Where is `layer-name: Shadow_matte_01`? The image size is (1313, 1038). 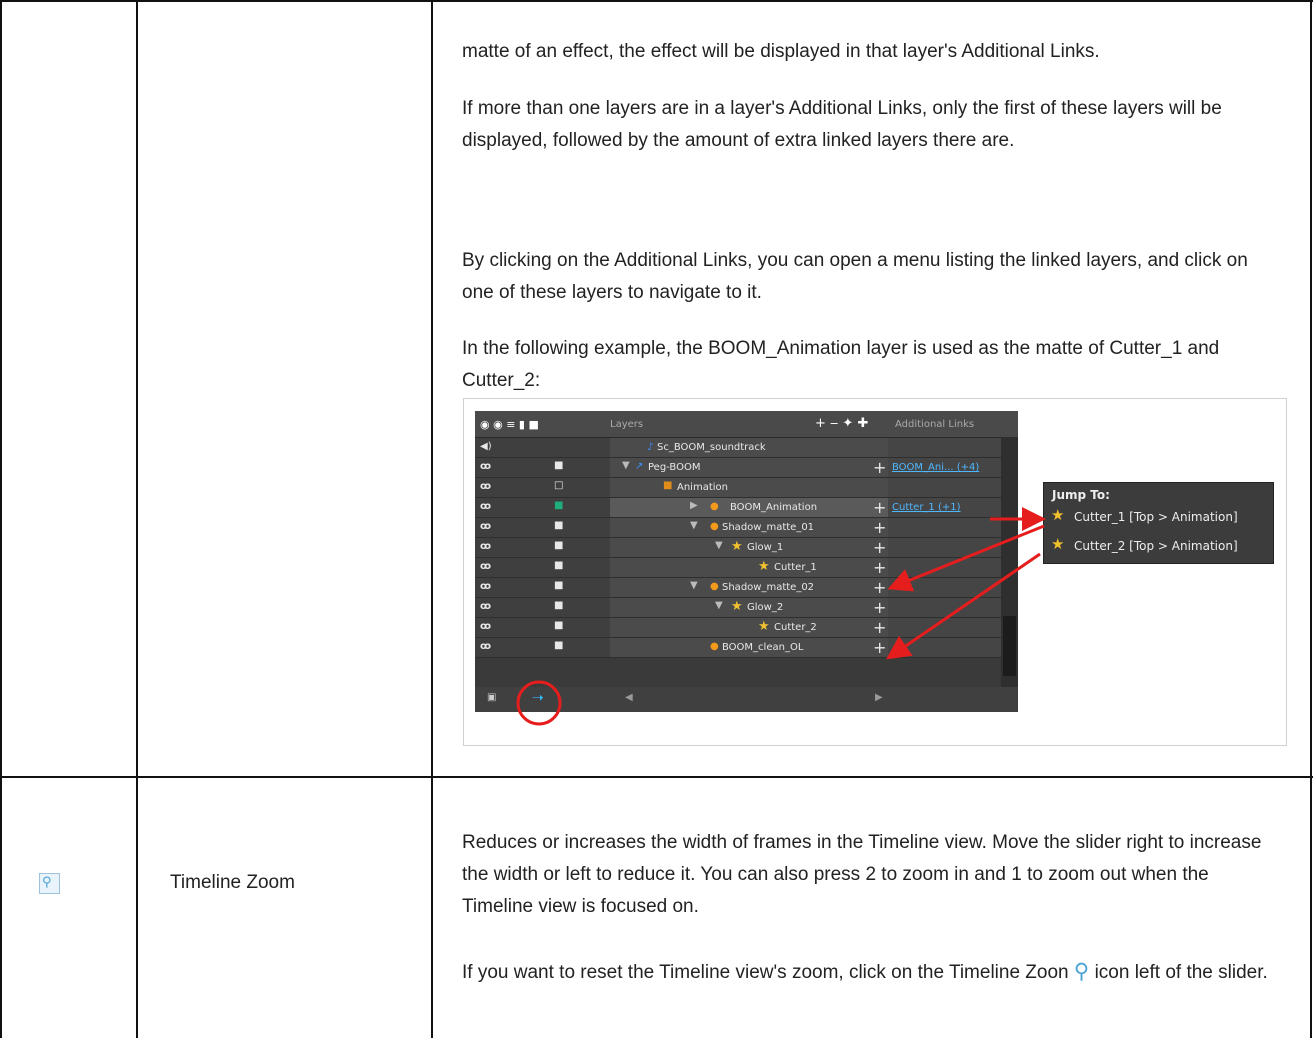 layer-name: Shadow_matte_01 is located at coordinates (768, 527).